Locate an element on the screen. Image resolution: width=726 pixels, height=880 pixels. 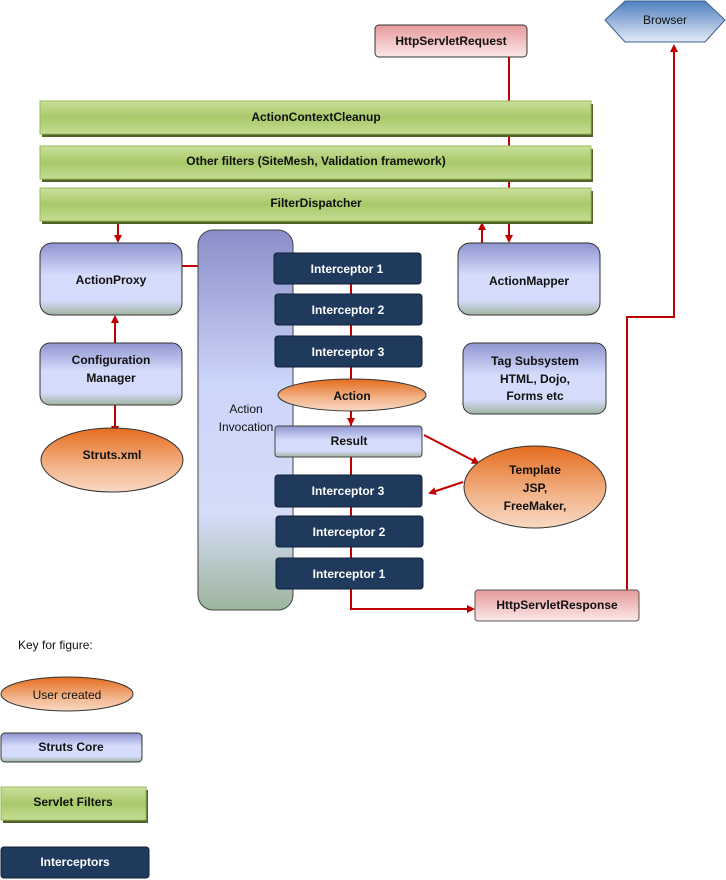
browser-node: Browser is located at coordinates (665, 21).